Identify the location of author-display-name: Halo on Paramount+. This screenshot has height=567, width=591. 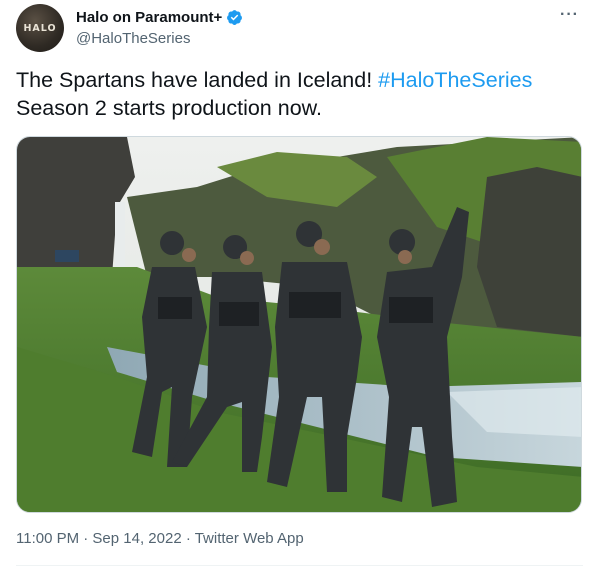
(149, 17).